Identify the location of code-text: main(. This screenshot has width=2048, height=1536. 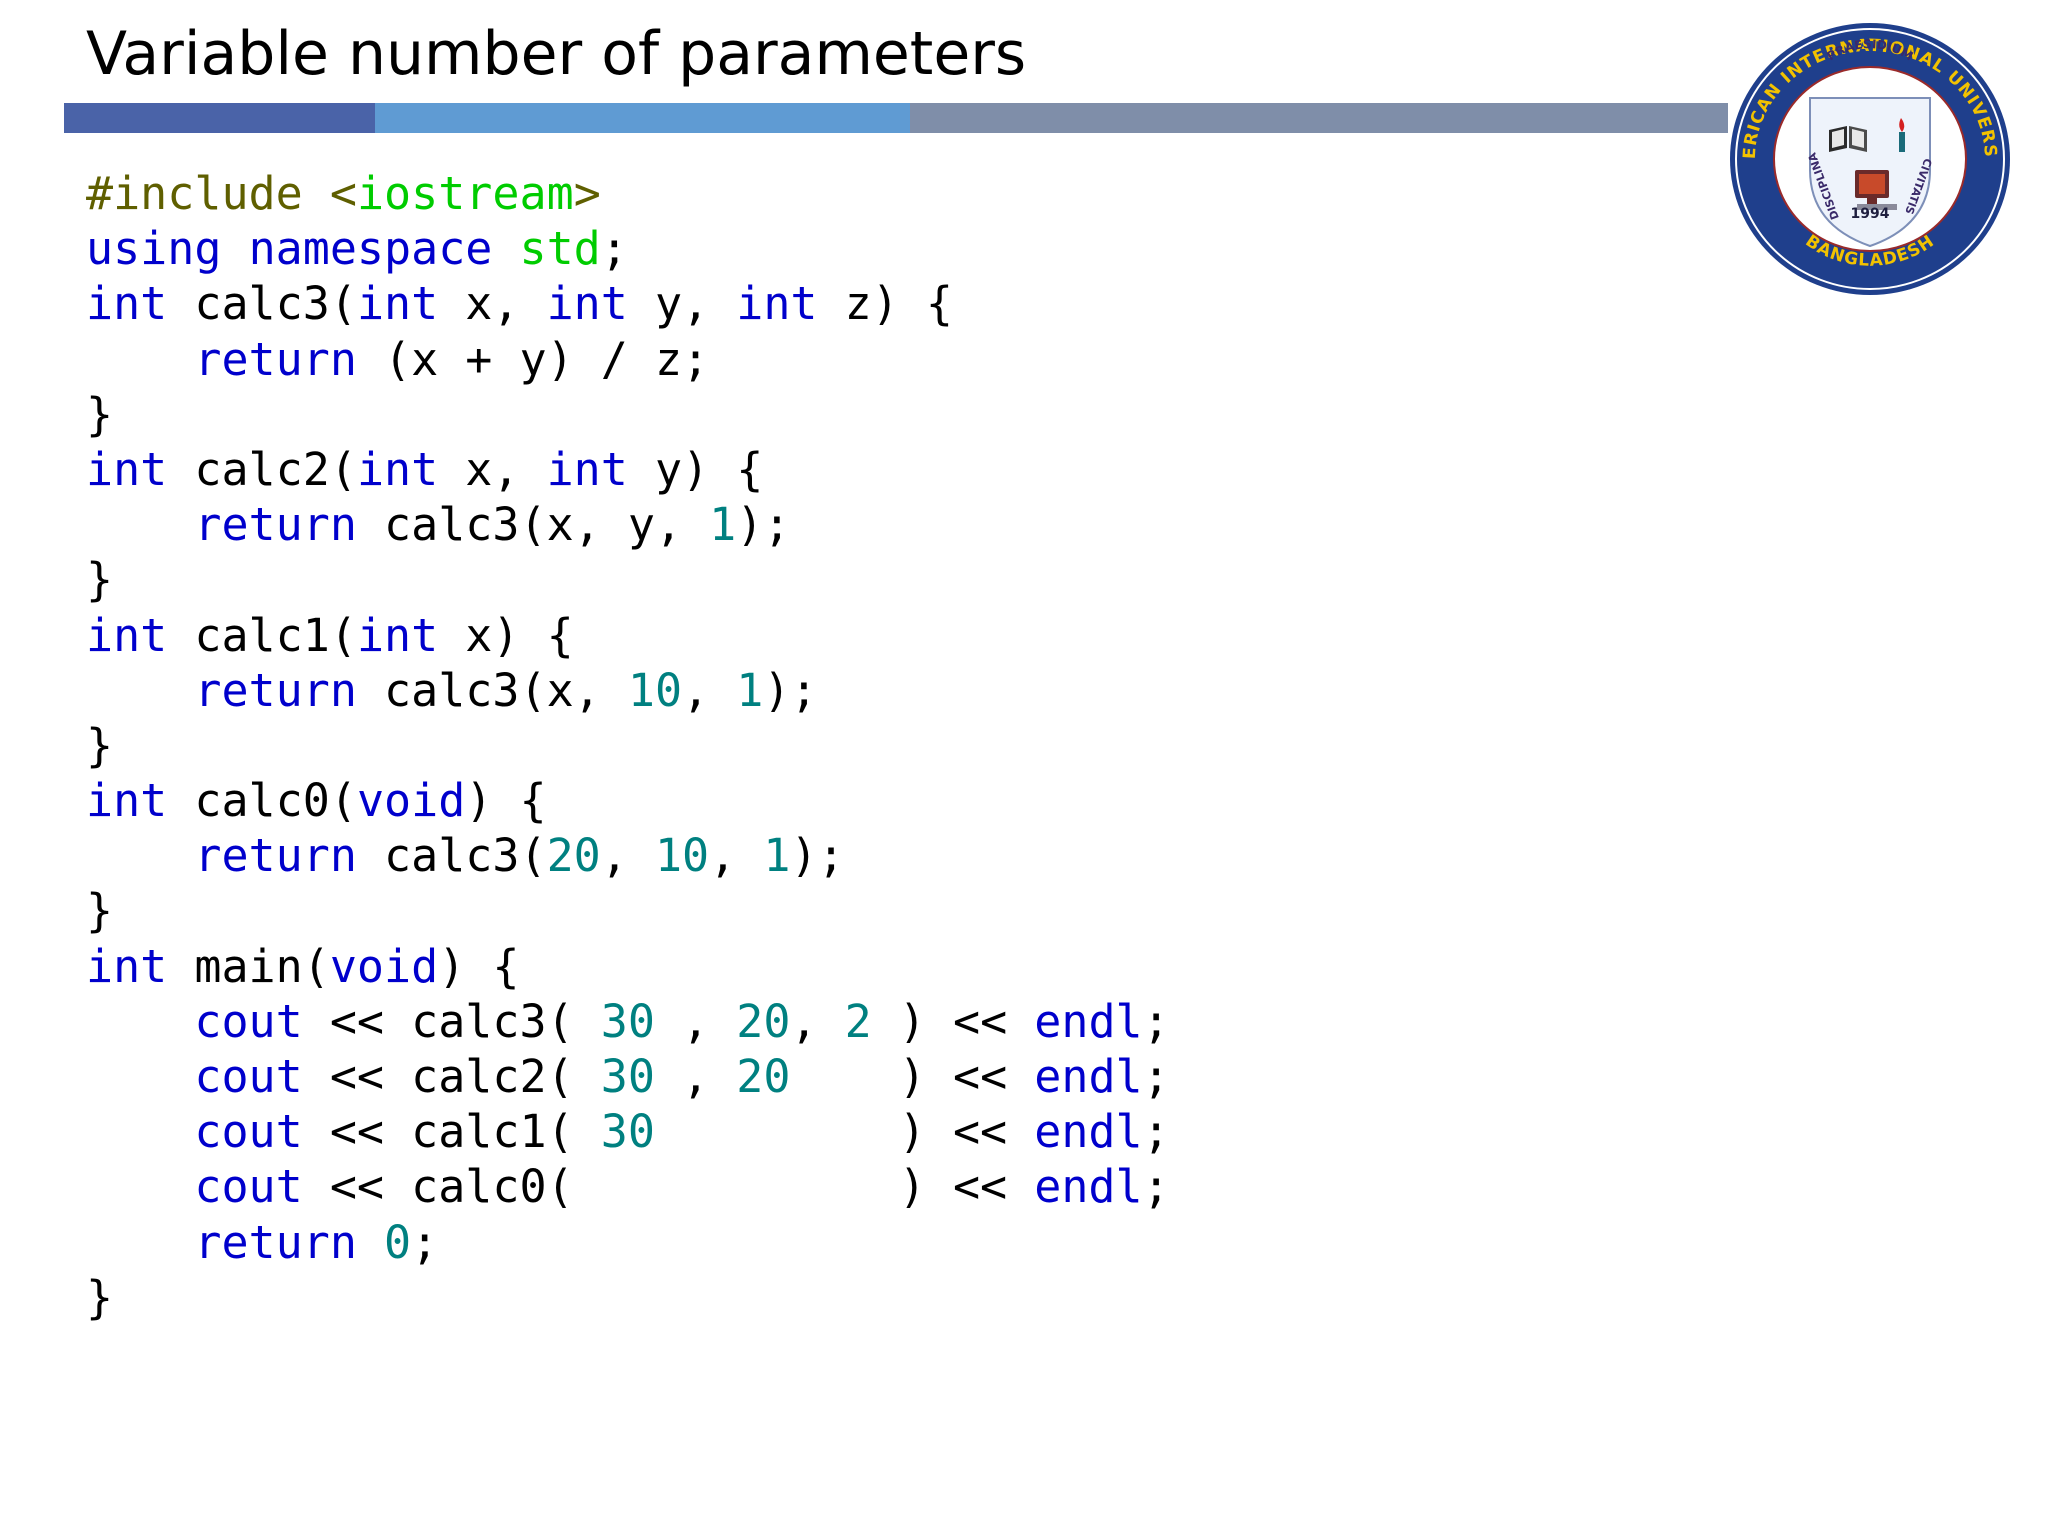
(248, 966).